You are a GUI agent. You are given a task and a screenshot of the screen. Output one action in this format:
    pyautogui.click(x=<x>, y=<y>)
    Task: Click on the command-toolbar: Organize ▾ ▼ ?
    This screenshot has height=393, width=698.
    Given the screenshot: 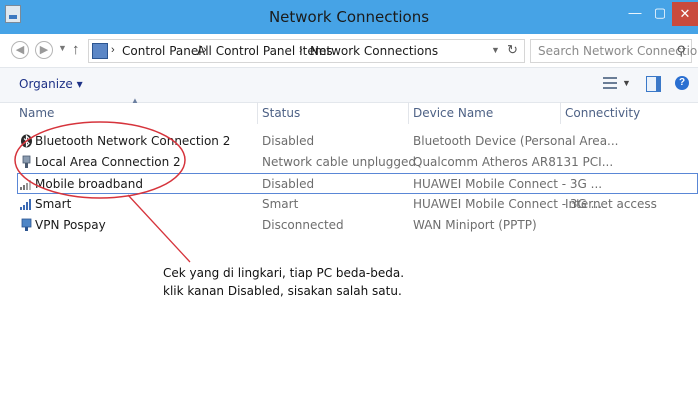 What is the action you would take?
    pyautogui.click(x=349, y=85)
    